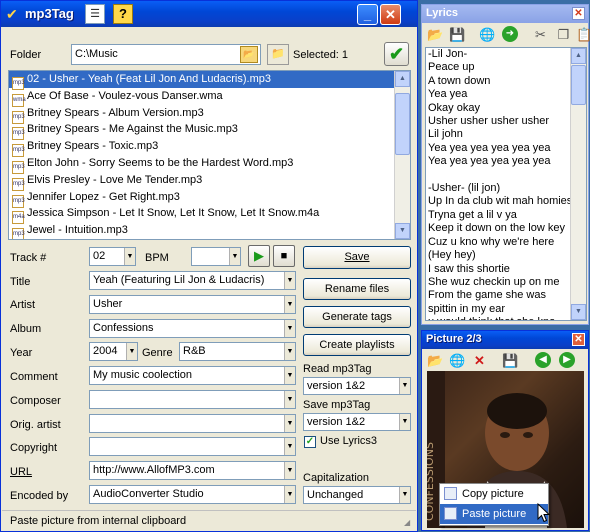 This screenshot has width=590, height=532. I want to click on bpm-label: BPM, so click(157, 258).